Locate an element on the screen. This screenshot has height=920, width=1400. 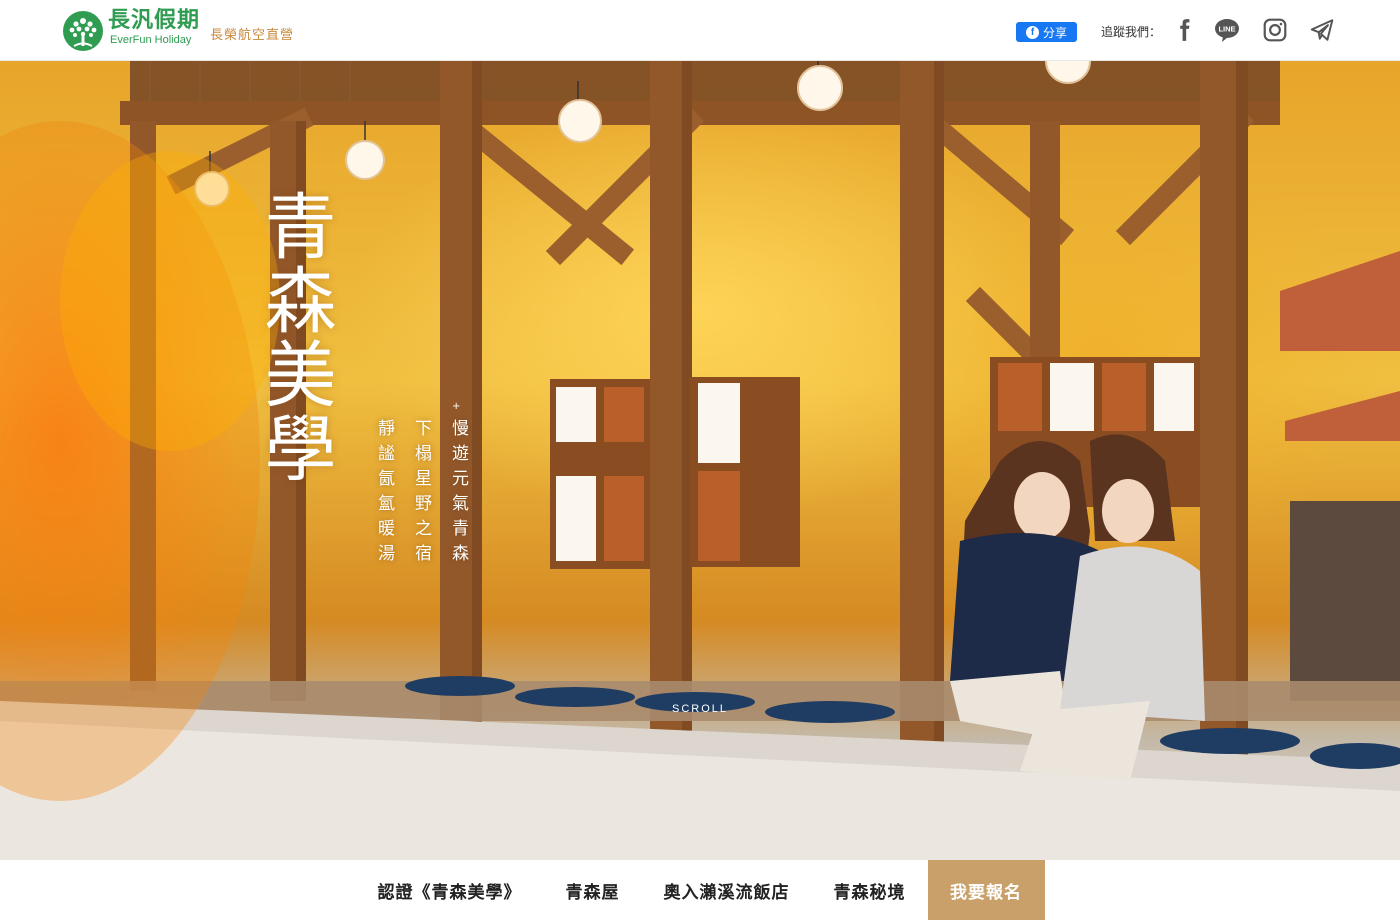
line-icon: LINE is located at coordinates (1227, 30).